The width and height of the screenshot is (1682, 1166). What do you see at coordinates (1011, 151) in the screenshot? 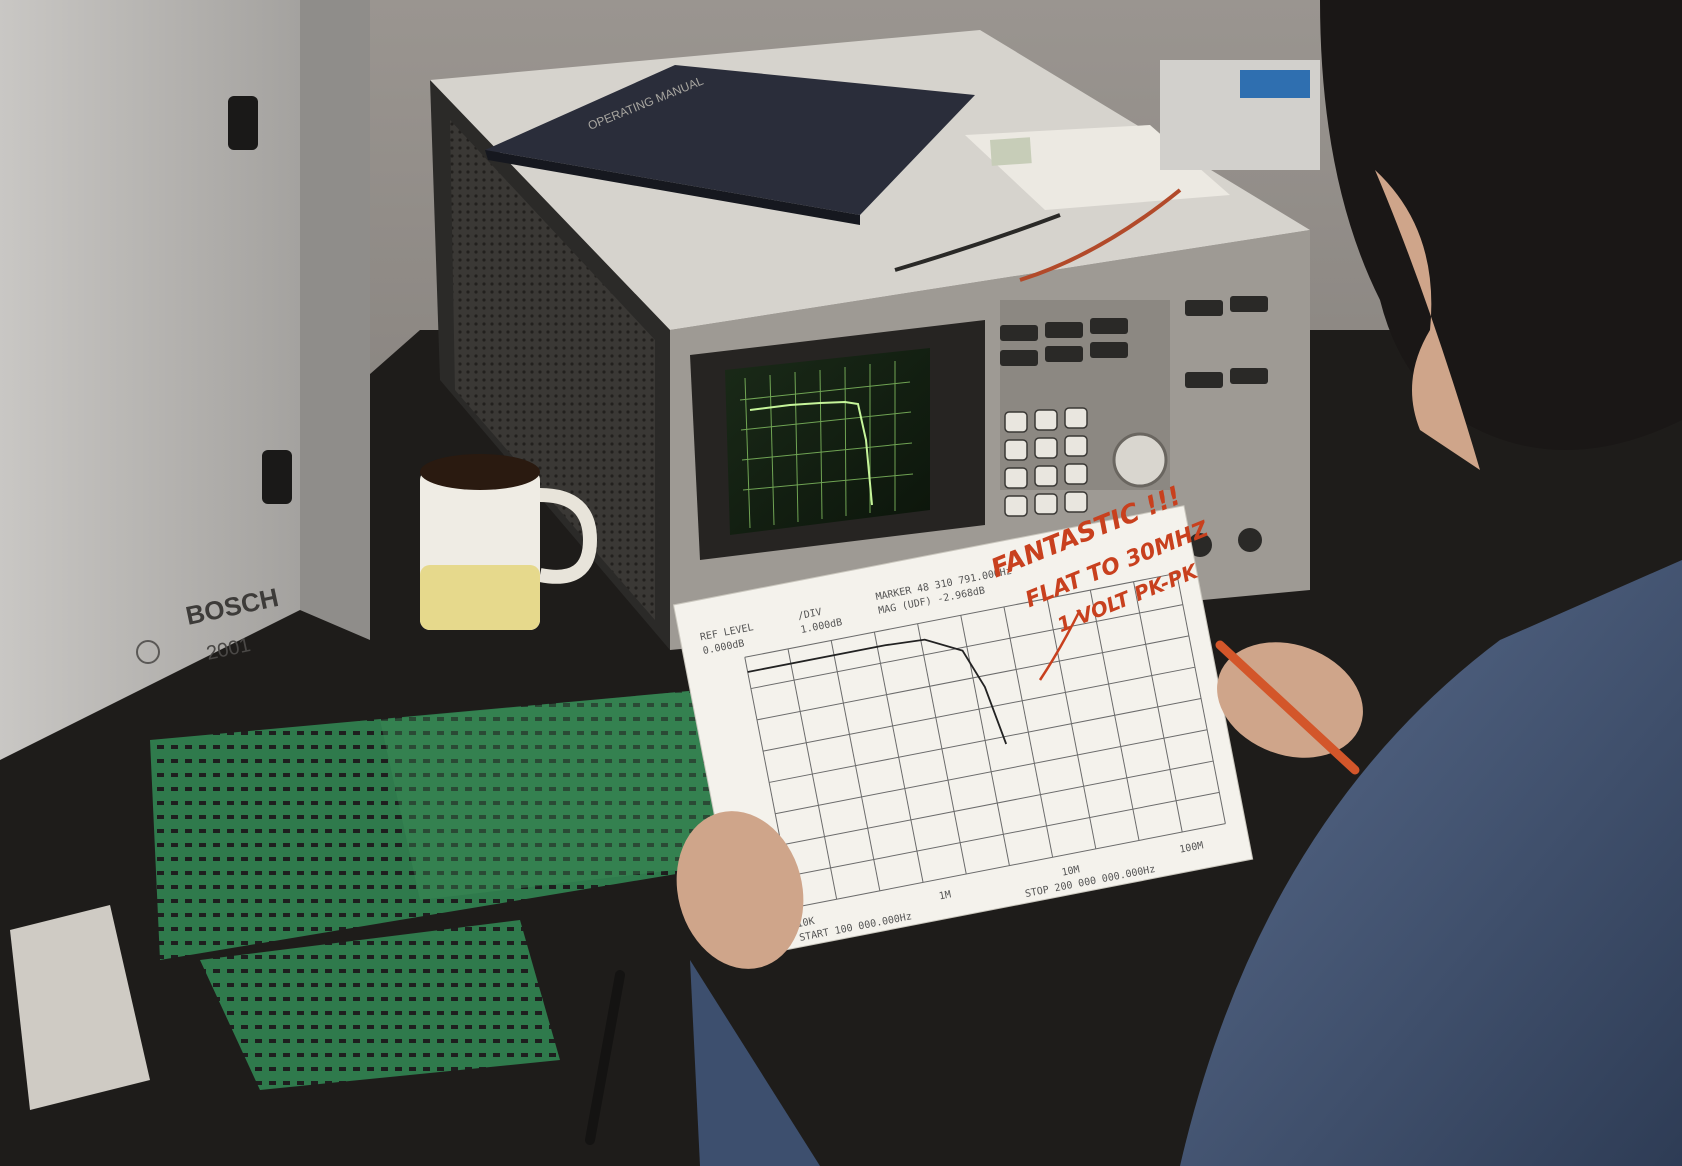
I see `multimeter-display` at bounding box center [1011, 151].